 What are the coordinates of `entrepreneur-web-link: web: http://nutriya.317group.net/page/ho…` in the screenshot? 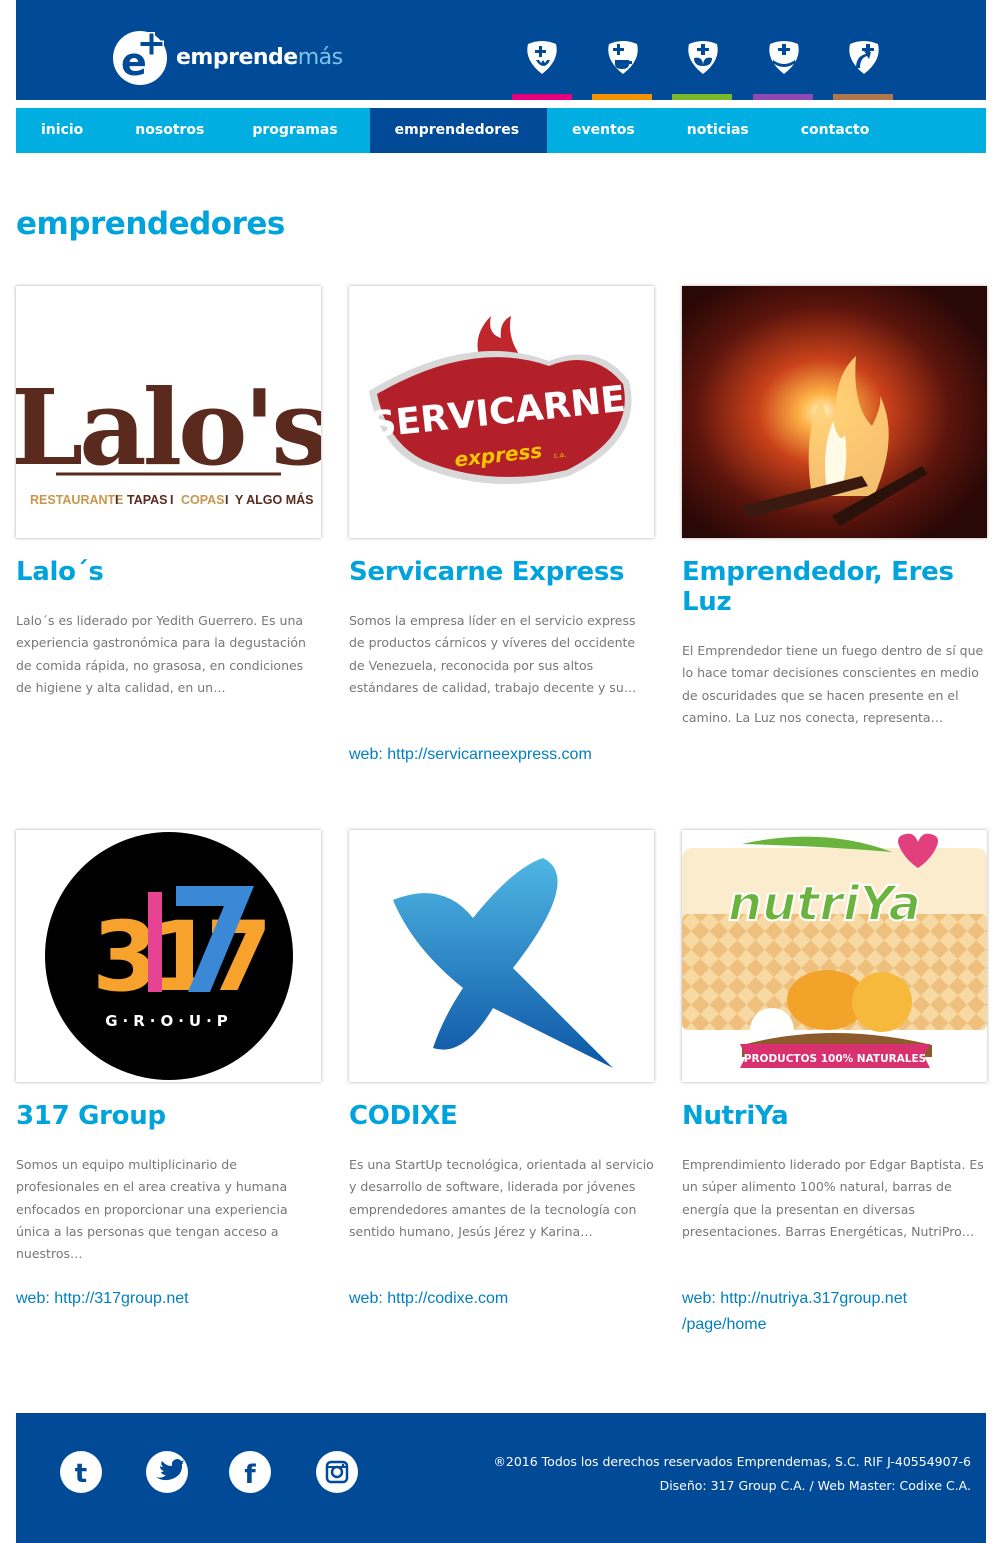 It's located at (834, 1312).